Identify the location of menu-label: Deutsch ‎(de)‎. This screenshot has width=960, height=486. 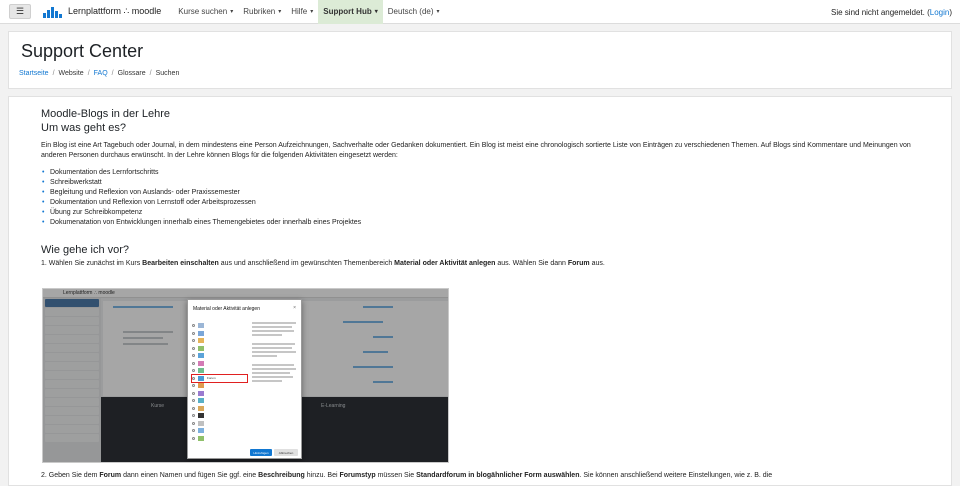
(410, 11).